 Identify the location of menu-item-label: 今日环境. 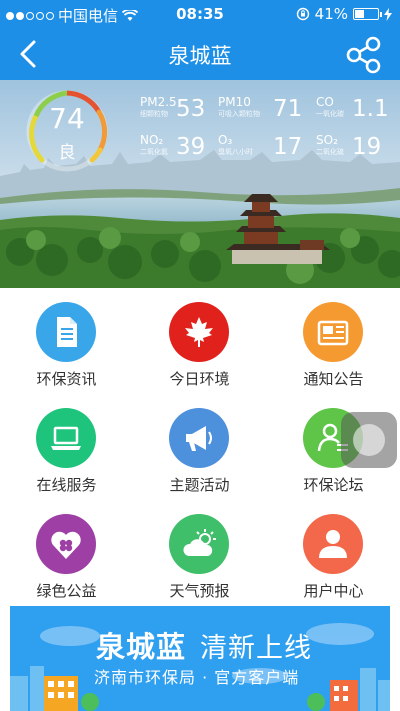
(199, 379).